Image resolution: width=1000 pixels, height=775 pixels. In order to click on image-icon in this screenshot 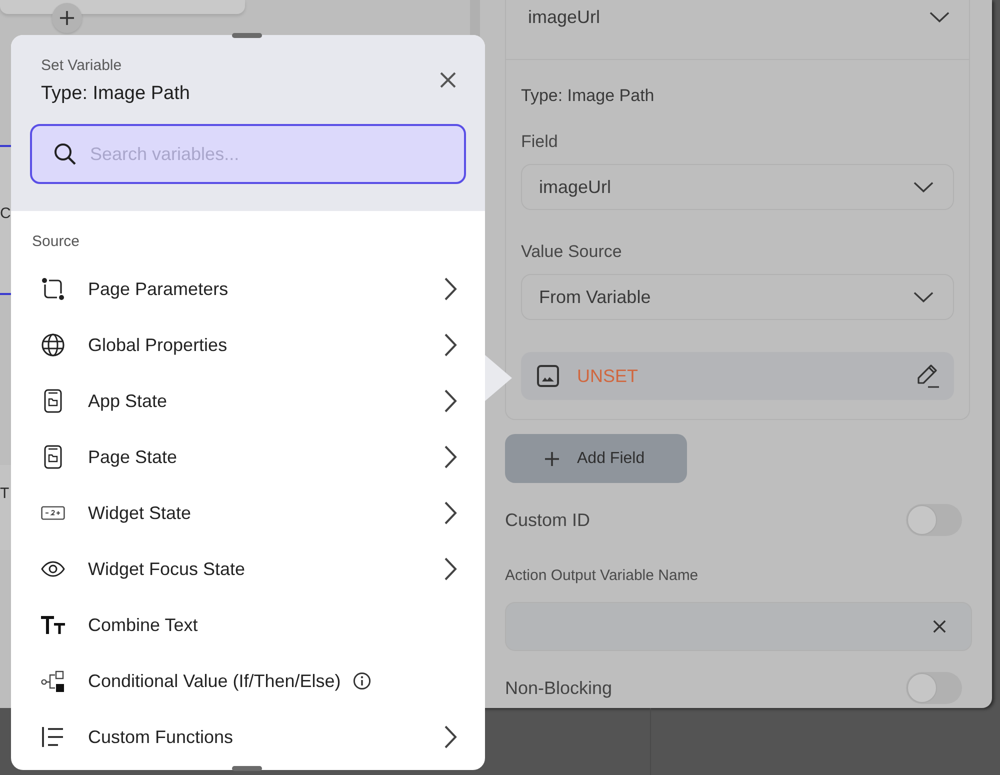, I will do `click(548, 376)`.